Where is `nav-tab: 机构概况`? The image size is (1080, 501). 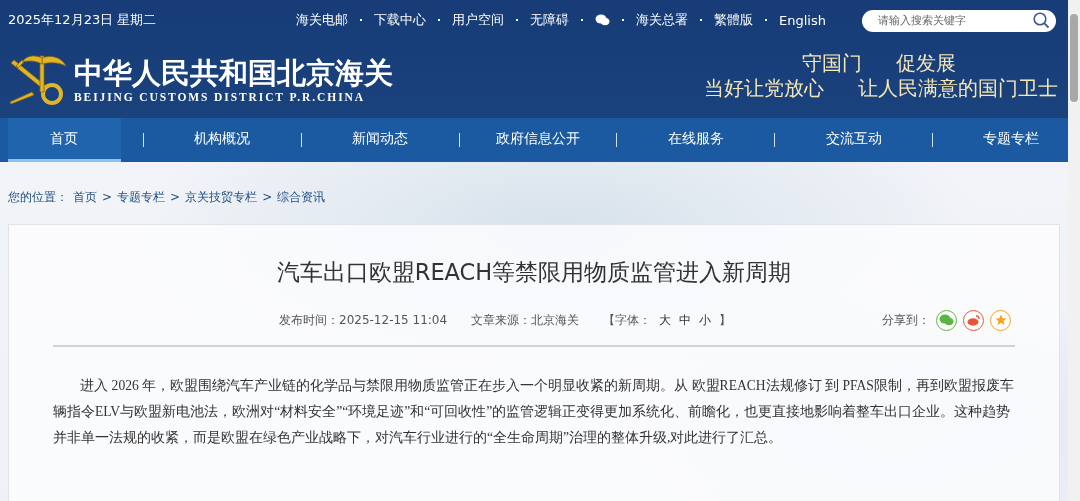
nav-tab: 机构概况 is located at coordinates (222, 140).